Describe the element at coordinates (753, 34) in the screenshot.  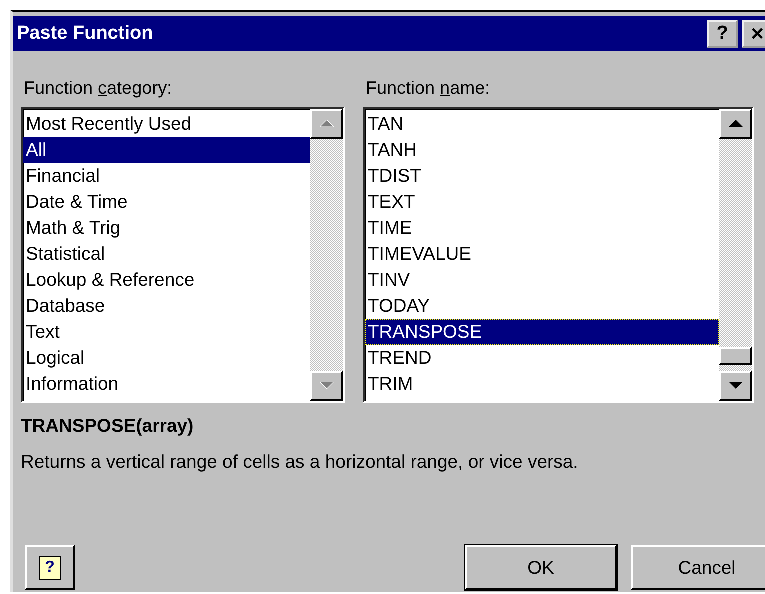
I see `close-button: ×` at that location.